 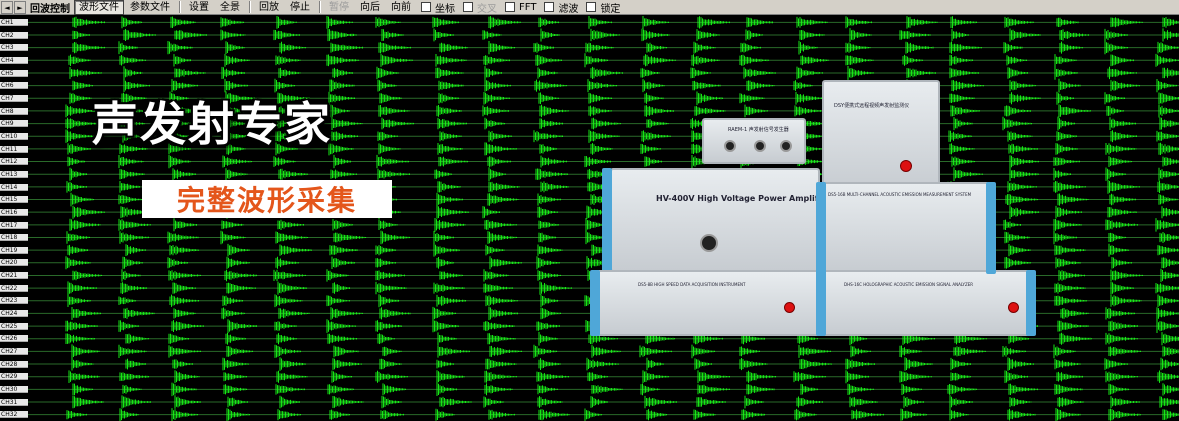 I want to click on toolbar-checkbox-1: 交叉, so click(x=480, y=7).